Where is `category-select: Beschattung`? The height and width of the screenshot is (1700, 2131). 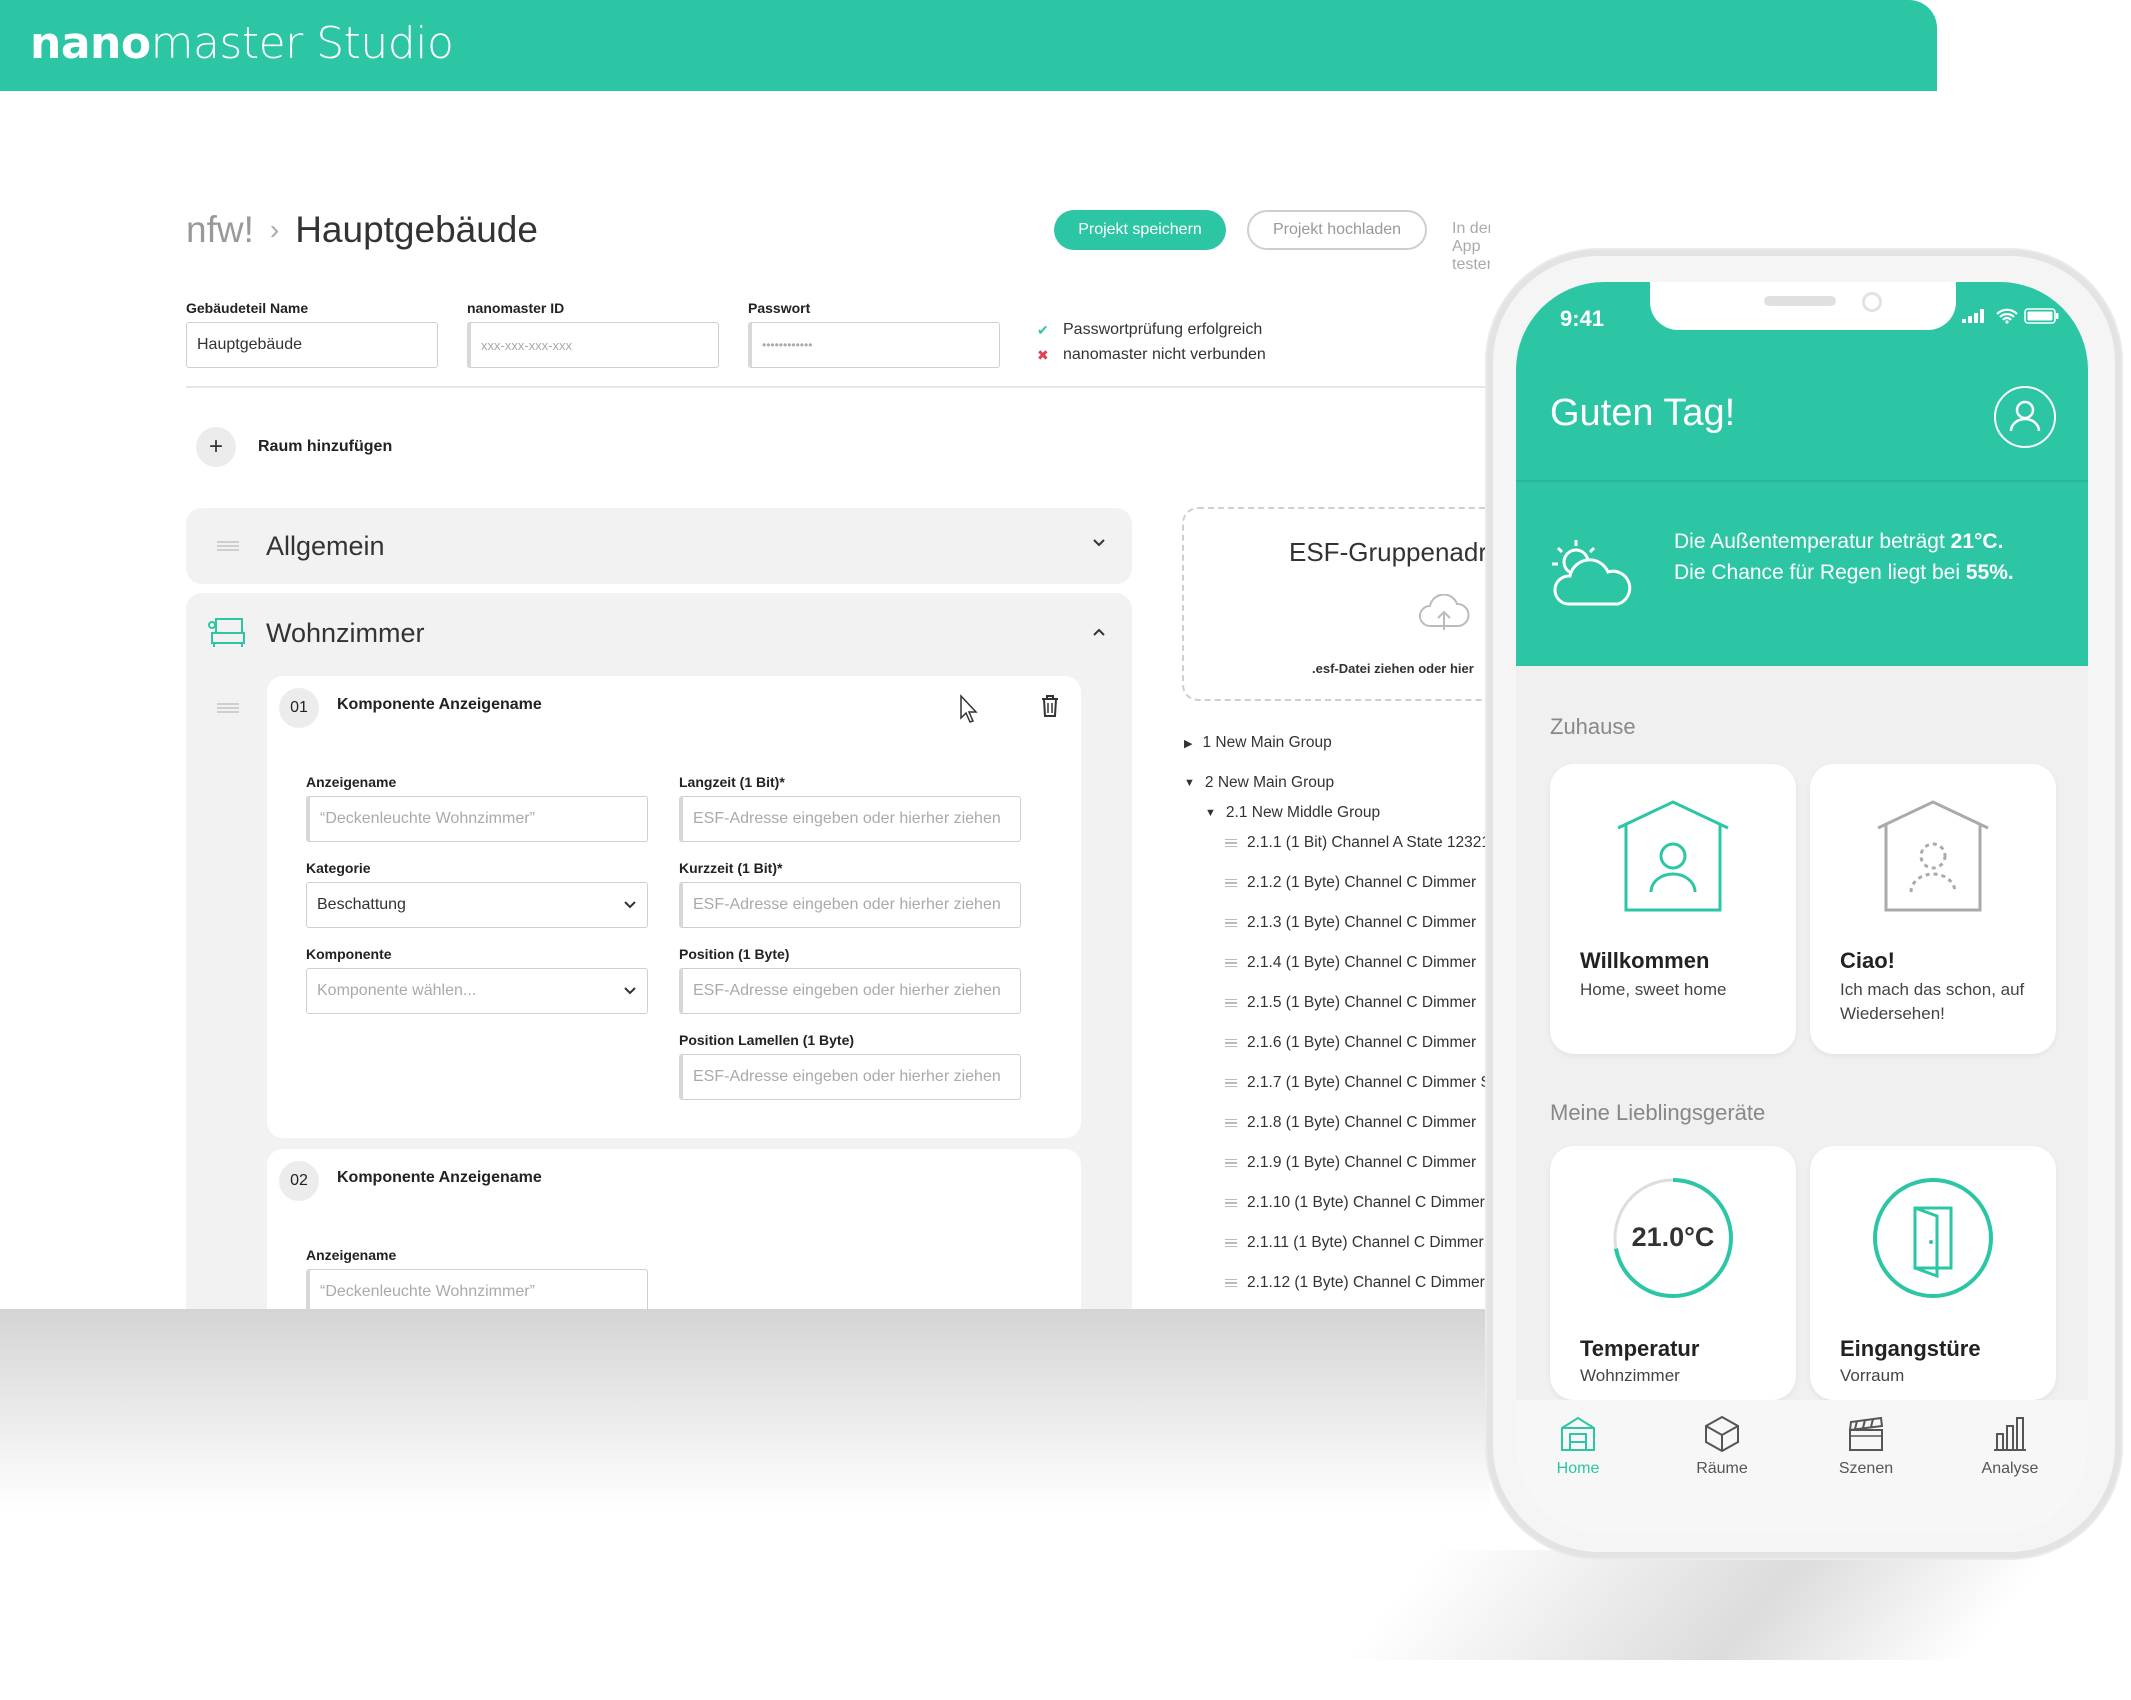 category-select: Beschattung is located at coordinates (477, 905).